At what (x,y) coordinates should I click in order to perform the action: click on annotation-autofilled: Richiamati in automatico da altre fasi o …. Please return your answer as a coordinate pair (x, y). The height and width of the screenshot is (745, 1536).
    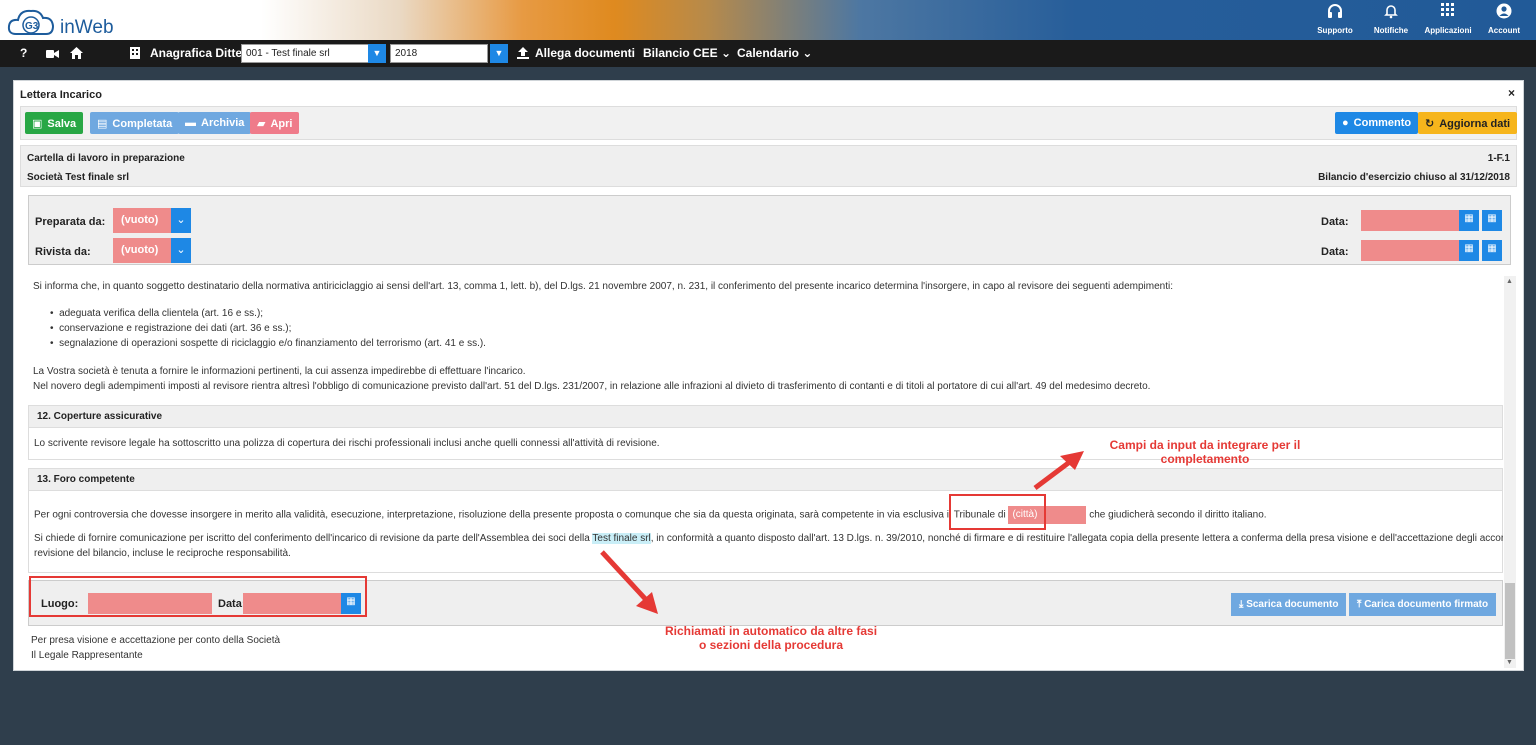
    Looking at the image, I should click on (771, 638).